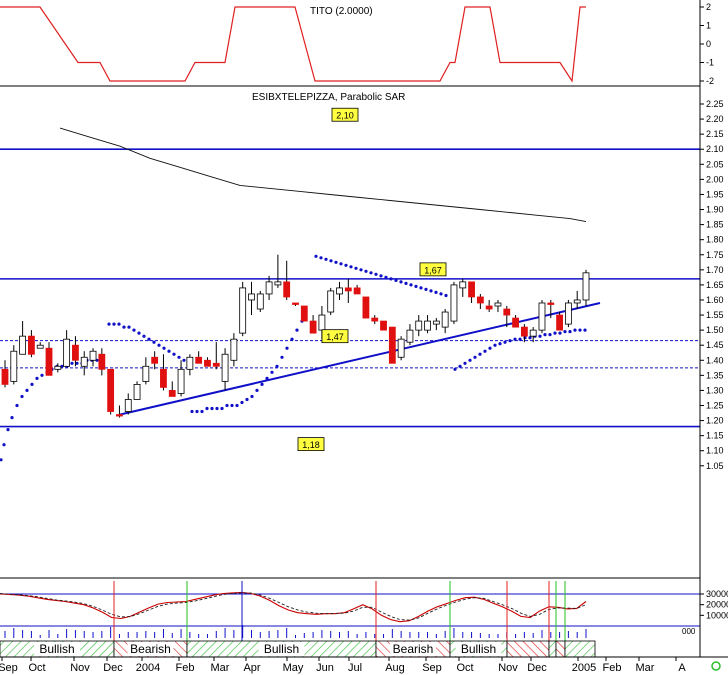 The width and height of the screenshot is (728, 675). I want to click on indicator-panel: TITO (2.0000) 2 1 0 -1 -2, so click(357, 44).